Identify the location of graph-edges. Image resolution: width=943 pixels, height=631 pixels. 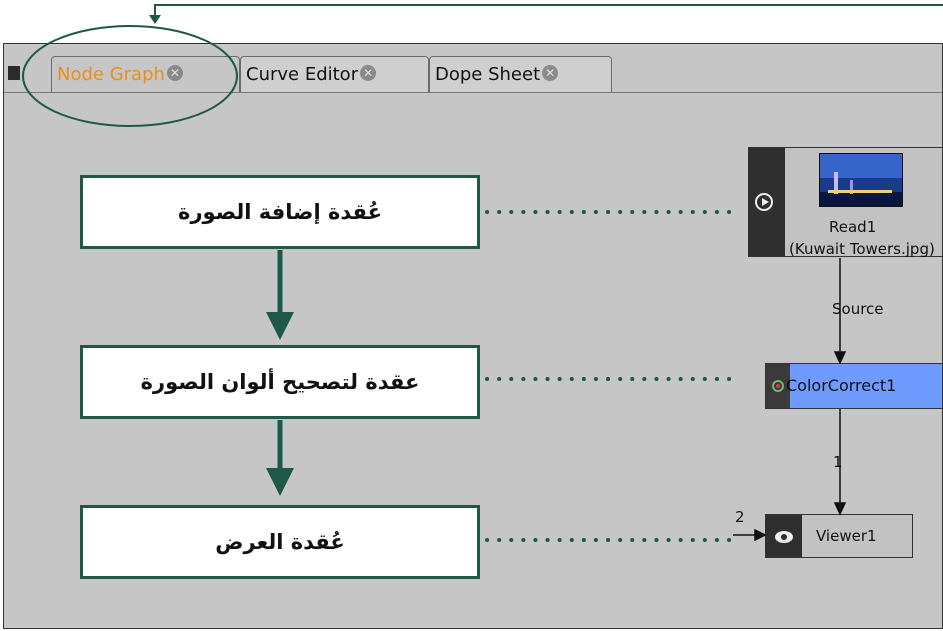
(790, 400).